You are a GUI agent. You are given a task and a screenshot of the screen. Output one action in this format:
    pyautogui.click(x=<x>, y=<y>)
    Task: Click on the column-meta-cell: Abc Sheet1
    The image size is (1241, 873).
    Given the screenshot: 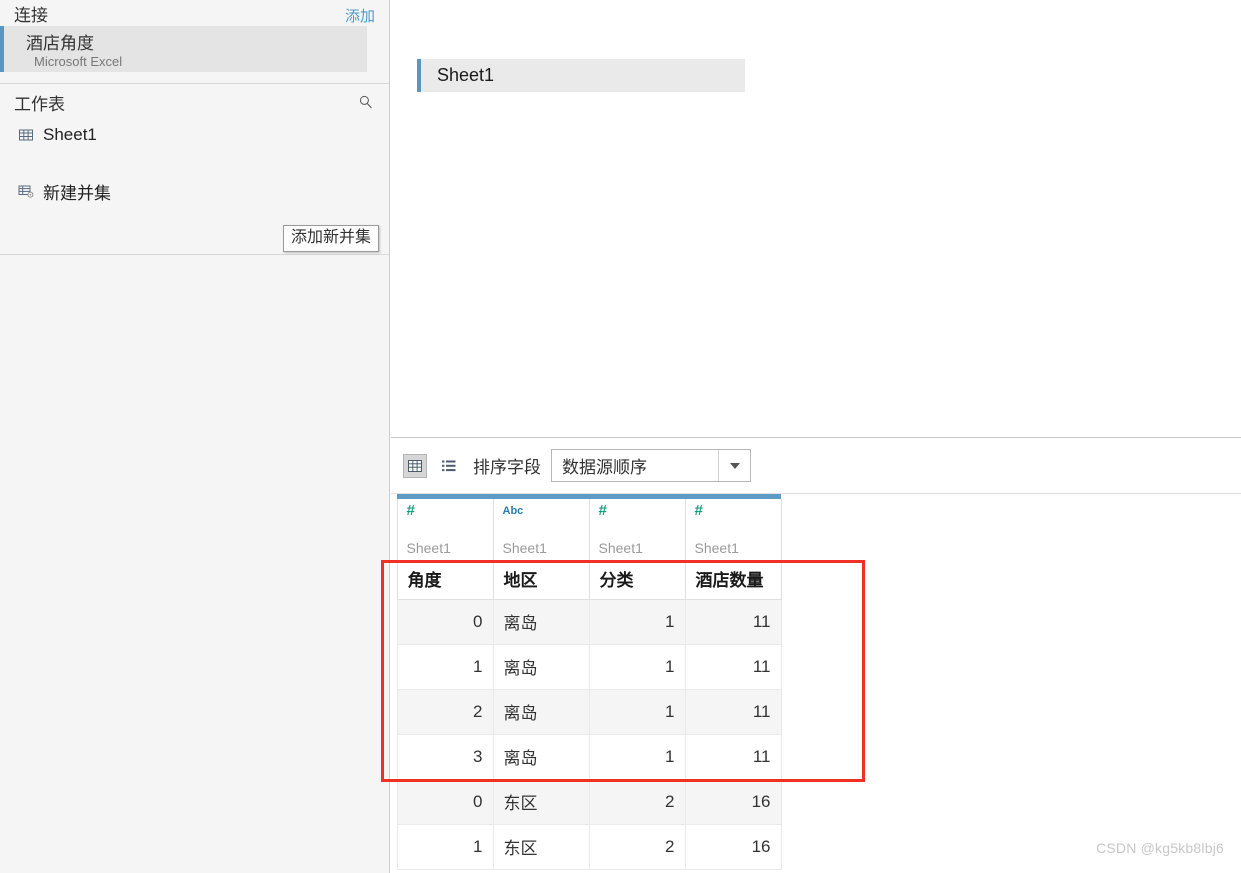 What is the action you would take?
    pyautogui.click(x=541, y=529)
    